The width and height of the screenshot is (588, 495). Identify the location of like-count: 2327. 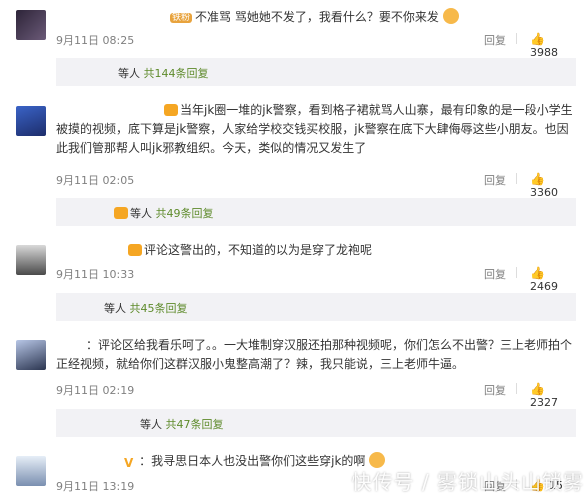
(544, 402).